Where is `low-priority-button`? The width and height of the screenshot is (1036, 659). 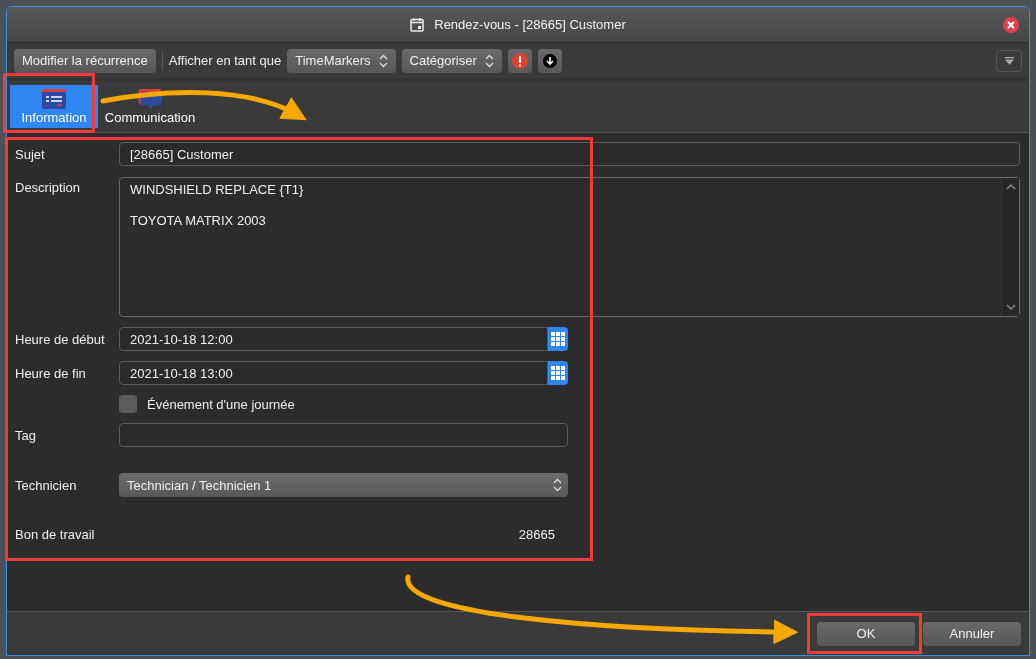
low-priority-button is located at coordinates (549, 60).